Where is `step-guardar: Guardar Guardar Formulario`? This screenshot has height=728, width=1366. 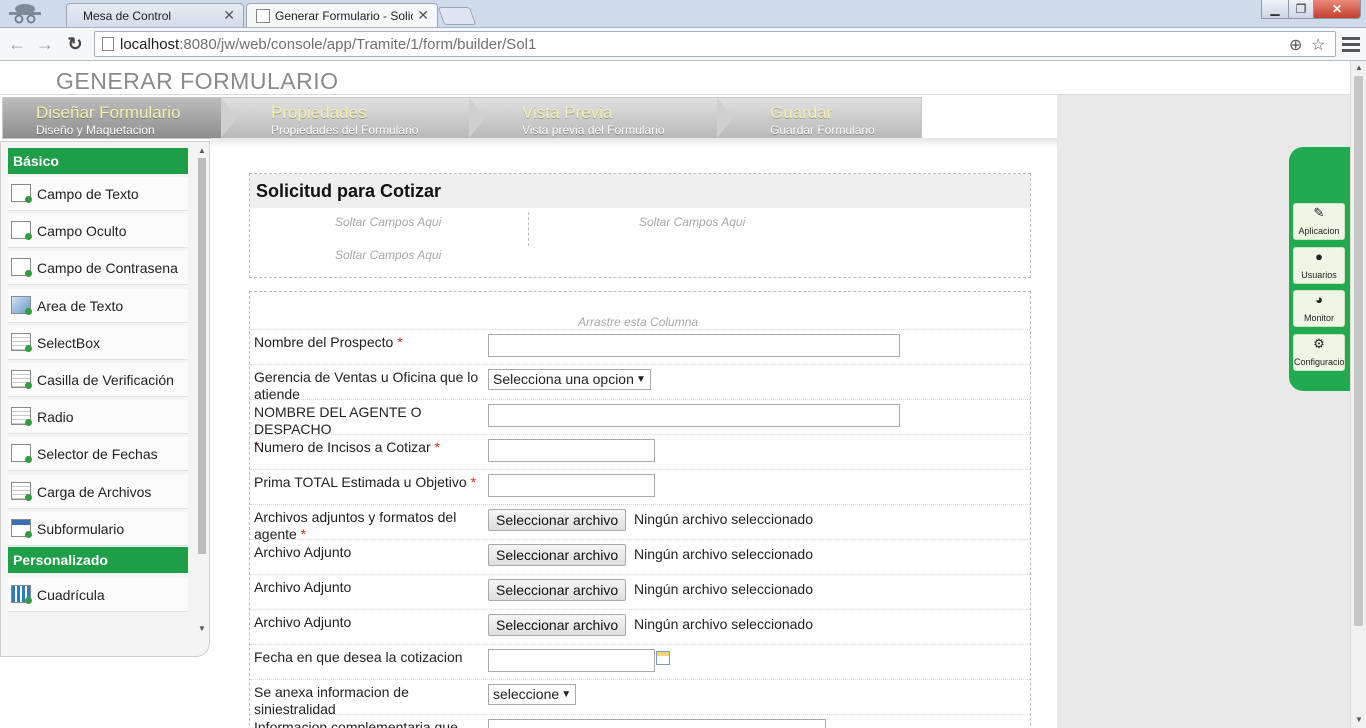 step-guardar: Guardar Guardar Formulario is located at coordinates (828, 118).